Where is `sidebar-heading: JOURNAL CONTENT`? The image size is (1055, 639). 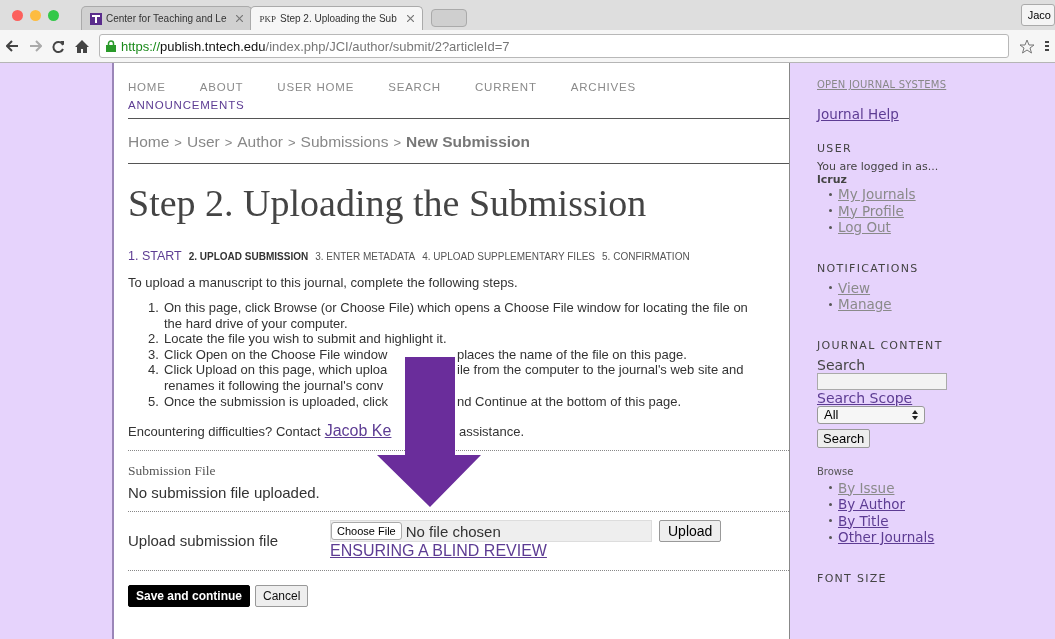
sidebar-heading: JOURNAL CONTENT is located at coordinates (880, 345).